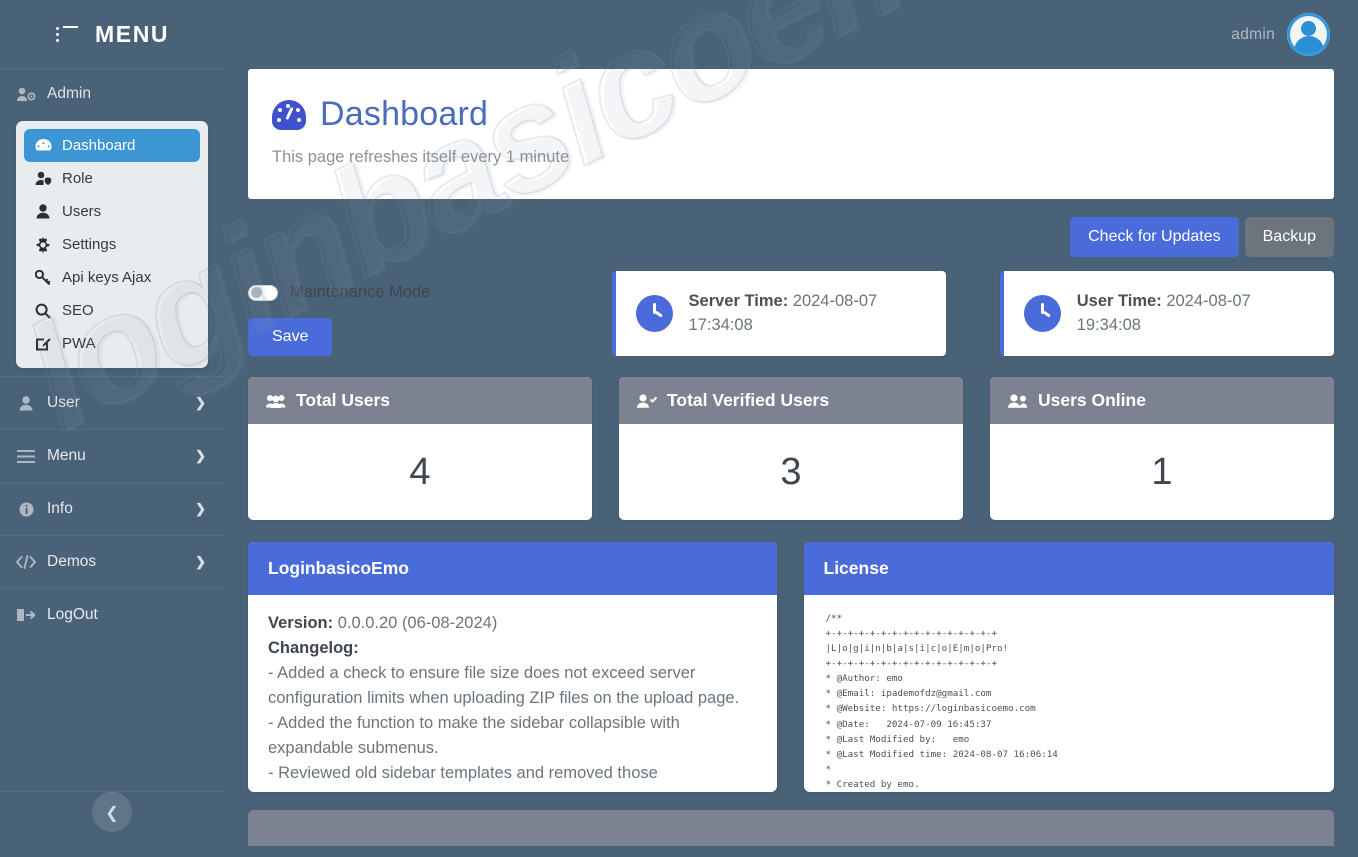 The height and width of the screenshot is (857, 1358). What do you see at coordinates (26, 562) in the screenshot?
I see `code-icon` at bounding box center [26, 562].